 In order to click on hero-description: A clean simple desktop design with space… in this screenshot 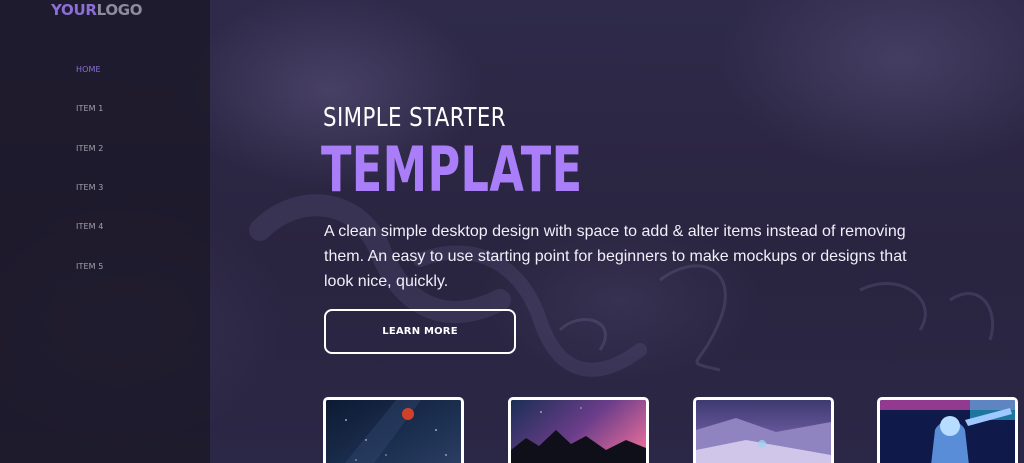, I will do `click(615, 256)`.